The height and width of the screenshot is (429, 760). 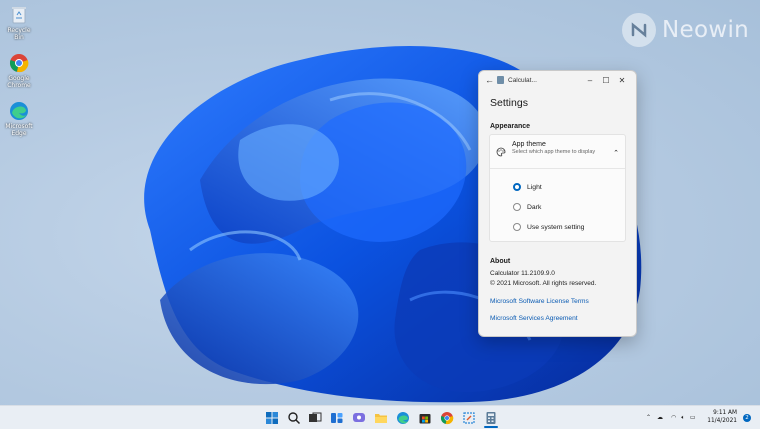 What do you see at coordinates (622, 80) in the screenshot?
I see `close-button: ✕` at bounding box center [622, 80].